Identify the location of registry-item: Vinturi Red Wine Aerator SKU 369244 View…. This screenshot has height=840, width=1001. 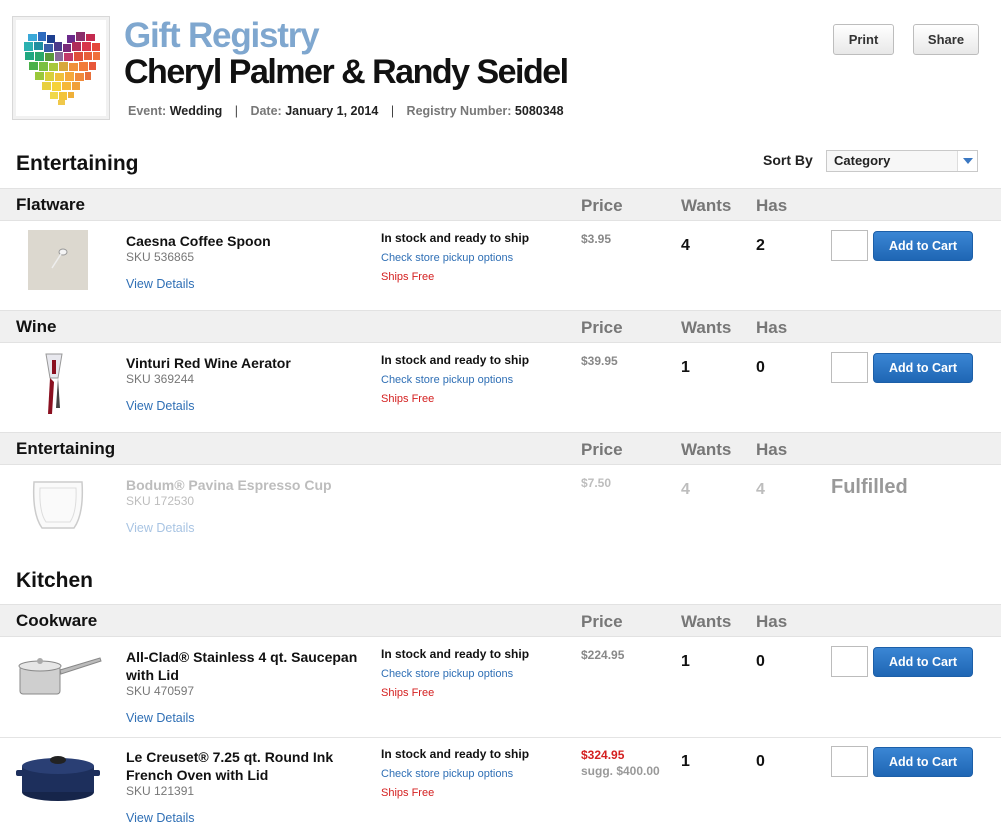
(500, 388).